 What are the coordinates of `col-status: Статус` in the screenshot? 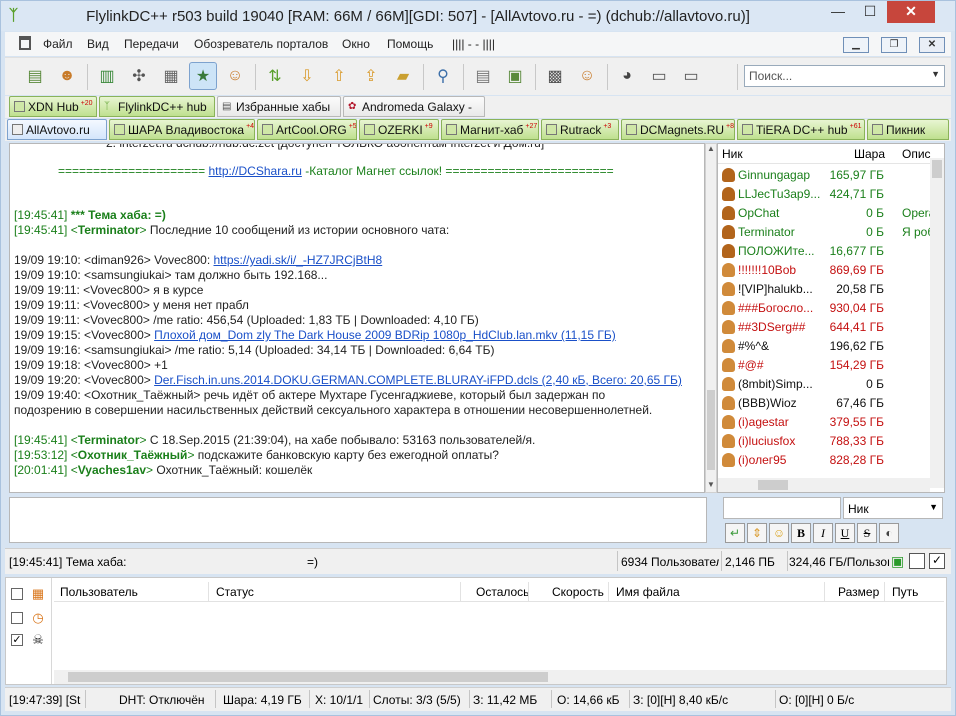 It's located at (235, 592).